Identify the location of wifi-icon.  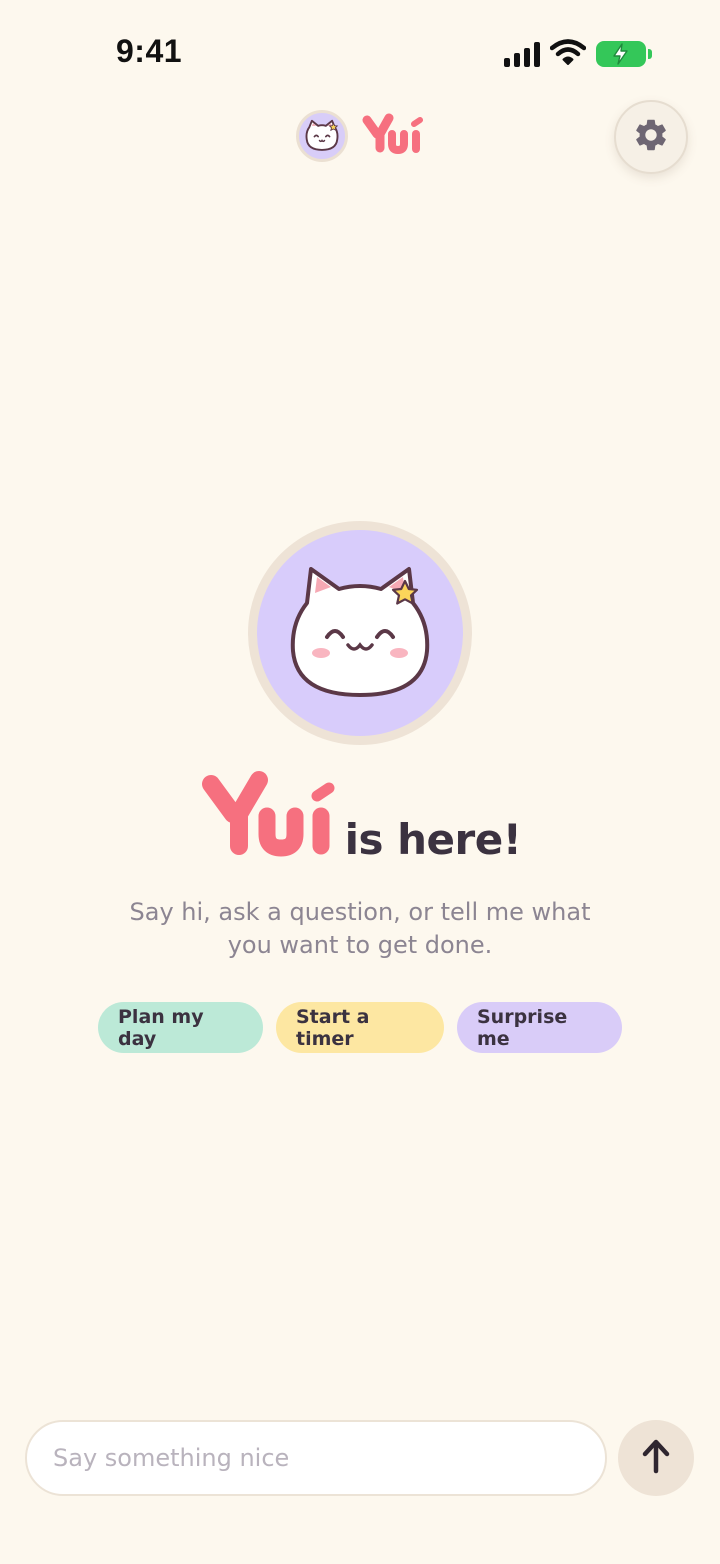
(568, 54).